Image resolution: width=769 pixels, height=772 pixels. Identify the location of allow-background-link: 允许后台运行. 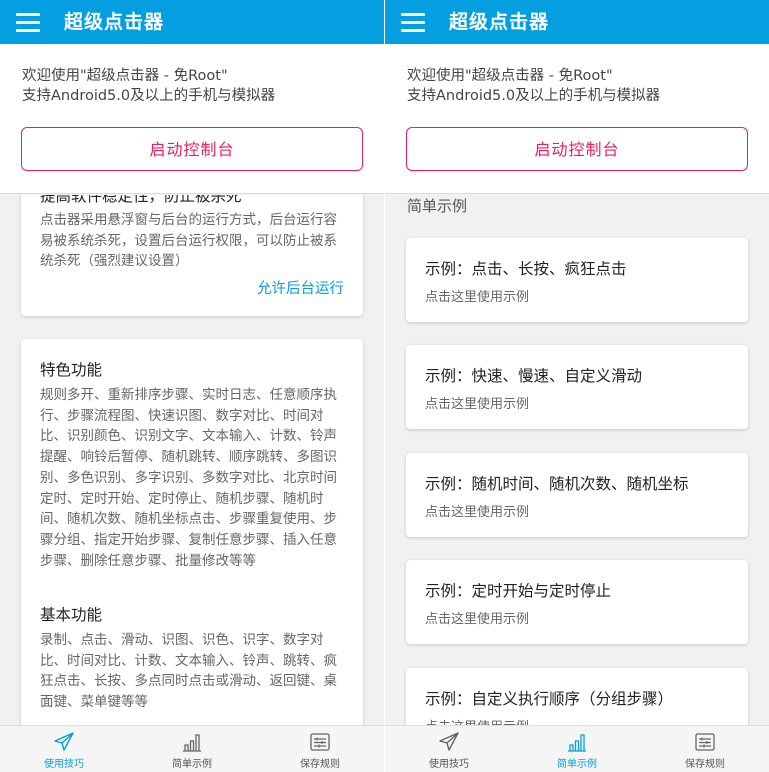
(300, 287).